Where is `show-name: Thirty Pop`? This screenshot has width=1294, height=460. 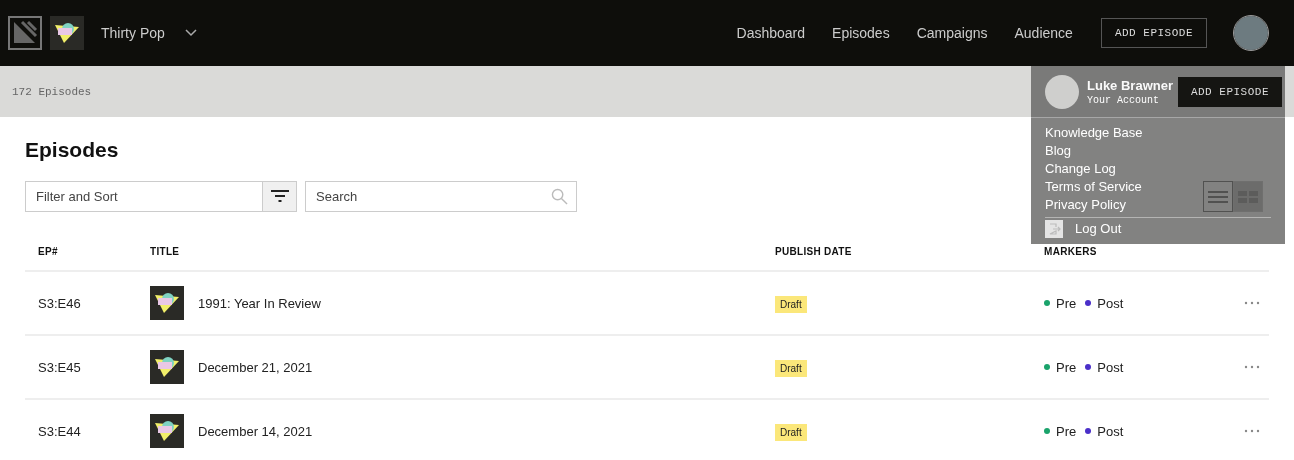 show-name: Thirty Pop is located at coordinates (133, 33).